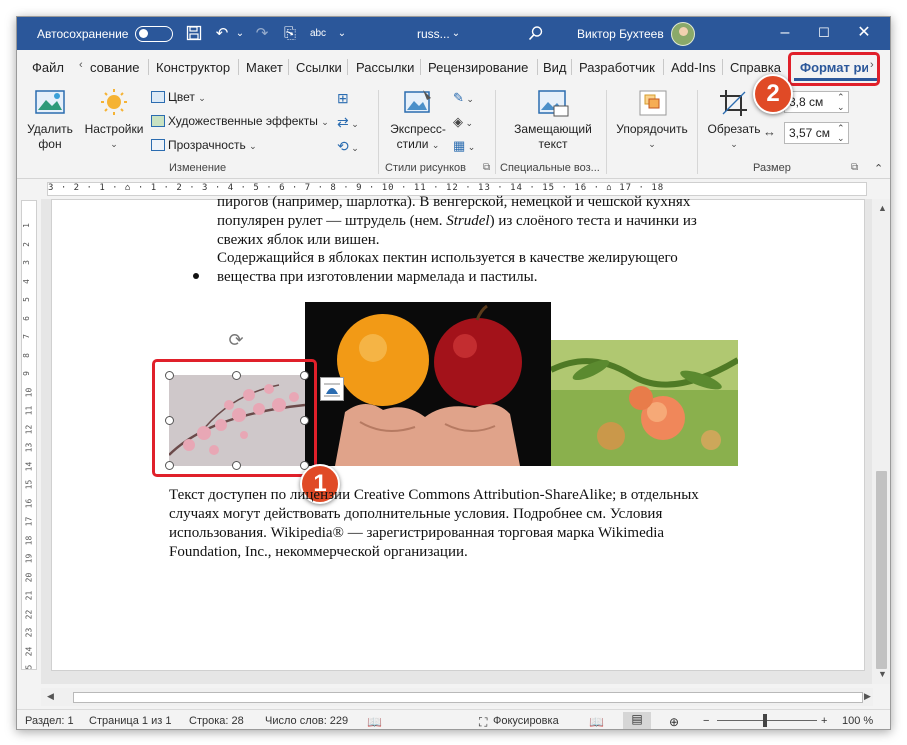  I want to click on undo-dropdown-icon: ⌄, so click(240, 34).